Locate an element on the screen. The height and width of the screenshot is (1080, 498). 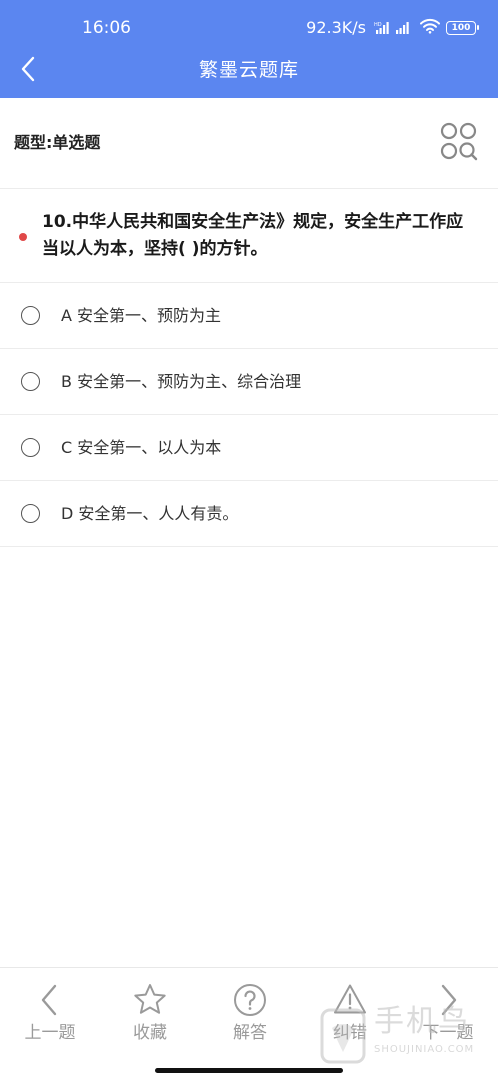
report-error-button: 纠错 is located at coordinates (350, 1017).